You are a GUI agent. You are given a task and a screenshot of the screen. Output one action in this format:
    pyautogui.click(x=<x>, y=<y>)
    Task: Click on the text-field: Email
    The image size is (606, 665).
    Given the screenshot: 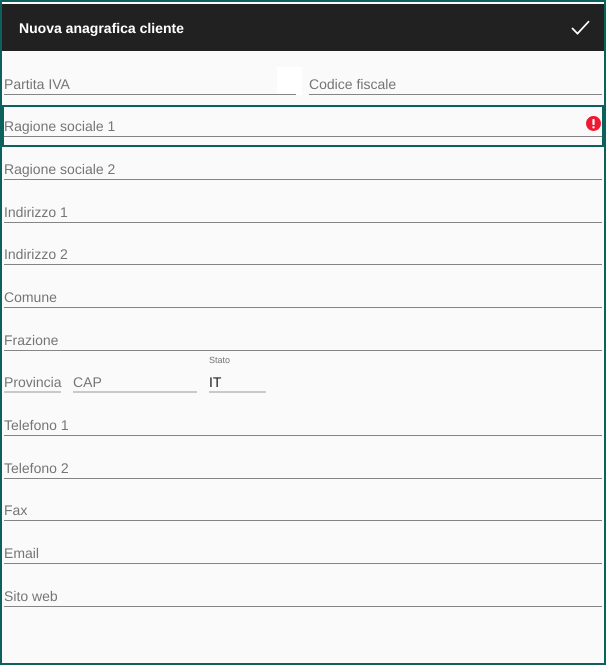 What is the action you would take?
    pyautogui.click(x=303, y=552)
    